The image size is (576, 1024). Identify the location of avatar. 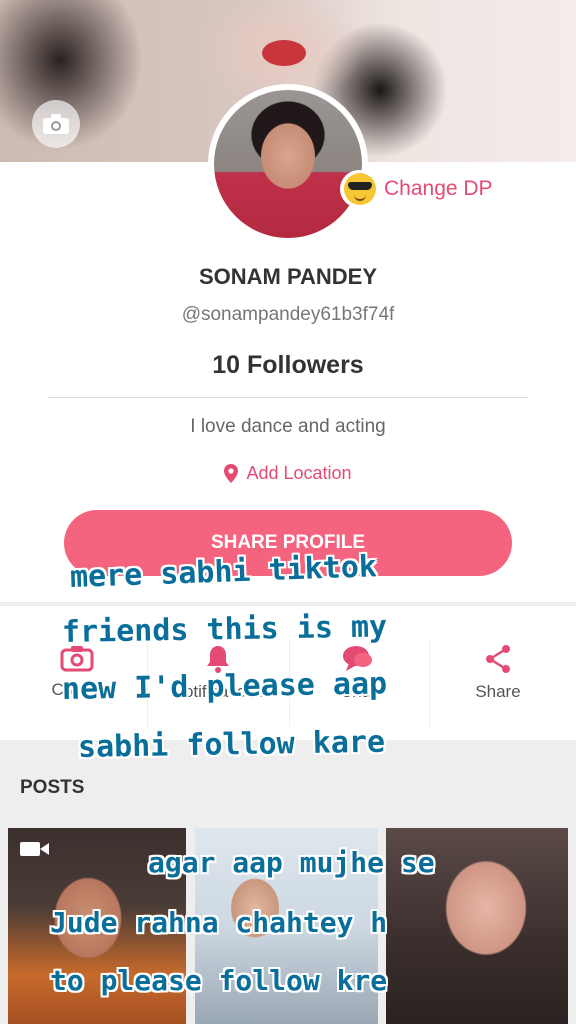
(288, 164).